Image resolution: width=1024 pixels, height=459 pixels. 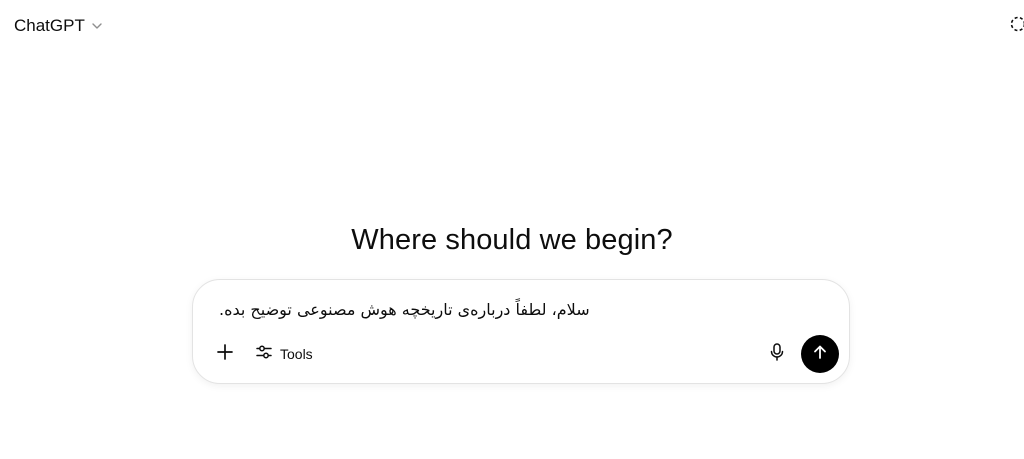 I want to click on dashed-circle-icon, so click(x=1016, y=26).